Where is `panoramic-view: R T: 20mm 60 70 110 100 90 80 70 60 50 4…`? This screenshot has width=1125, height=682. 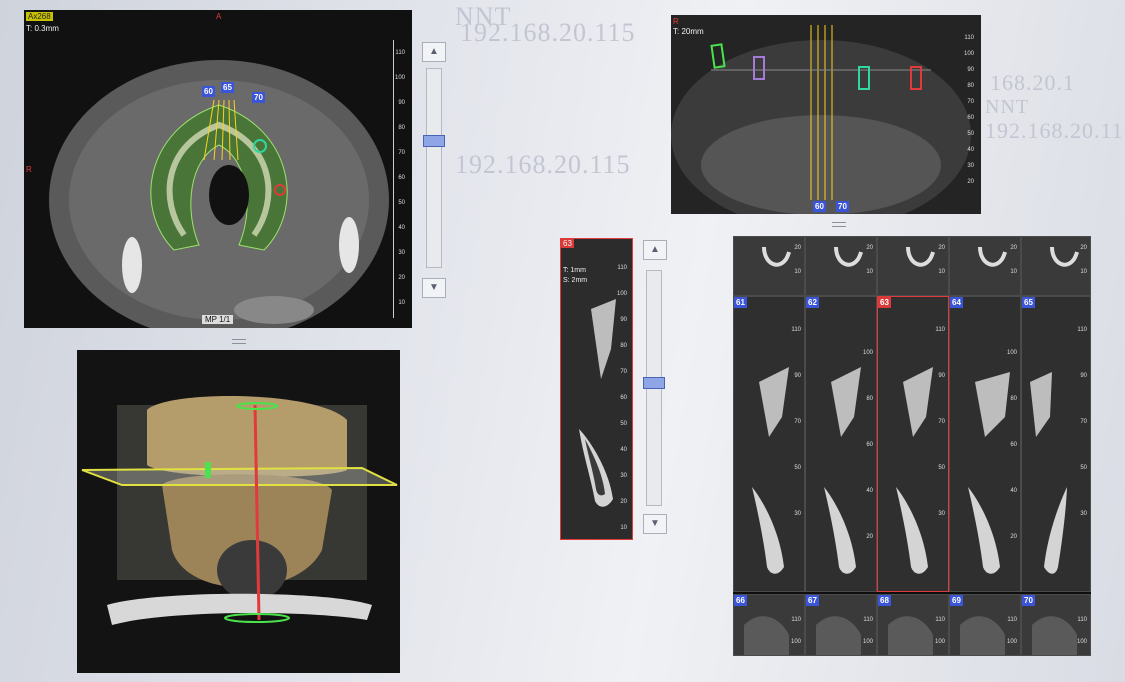
panoramic-view: R T: 20mm 60 70 110 100 90 80 70 60 50 4… is located at coordinates (826, 114).